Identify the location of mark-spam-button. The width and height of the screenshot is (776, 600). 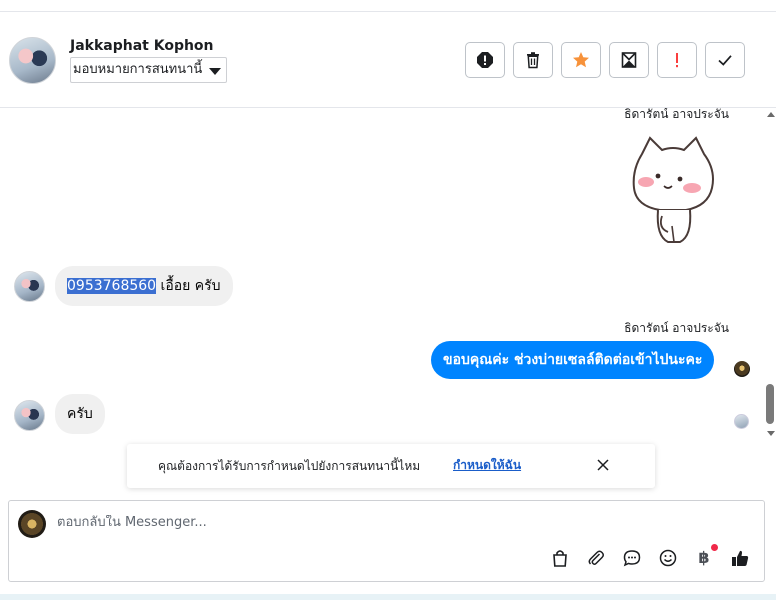
(485, 60).